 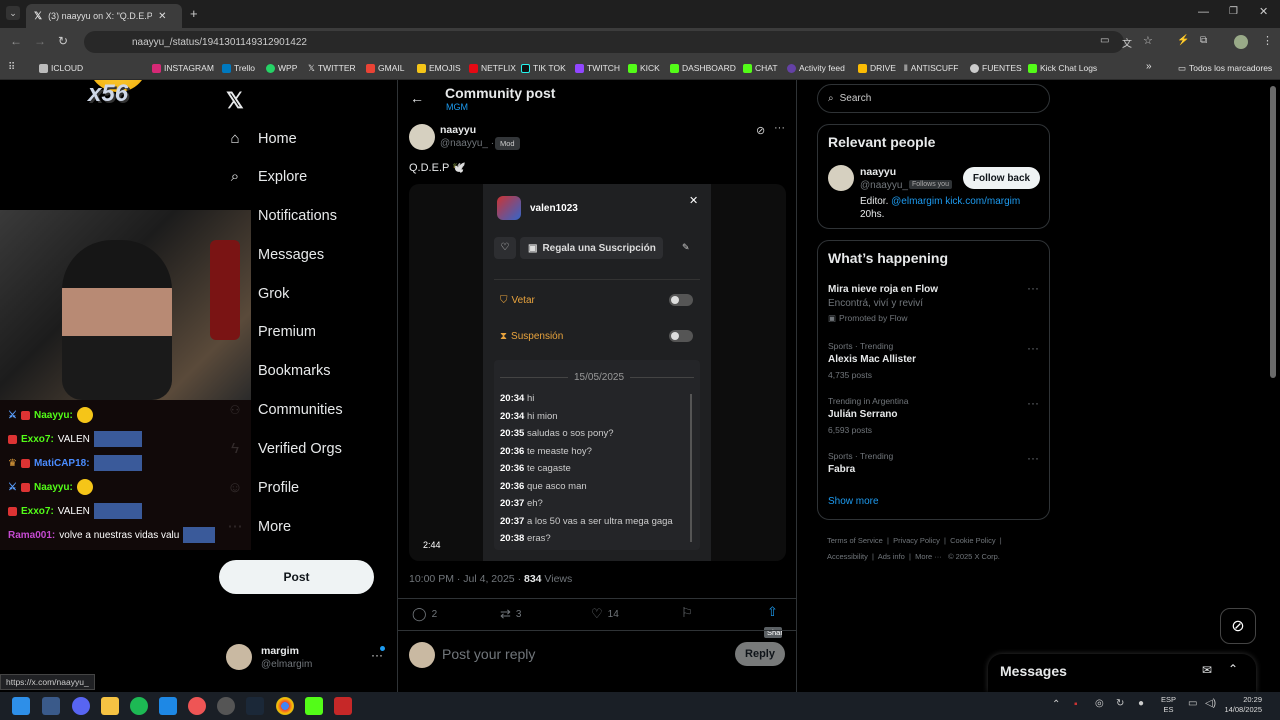 What do you see at coordinates (841, 178) in the screenshot?
I see `person-avatar` at bounding box center [841, 178].